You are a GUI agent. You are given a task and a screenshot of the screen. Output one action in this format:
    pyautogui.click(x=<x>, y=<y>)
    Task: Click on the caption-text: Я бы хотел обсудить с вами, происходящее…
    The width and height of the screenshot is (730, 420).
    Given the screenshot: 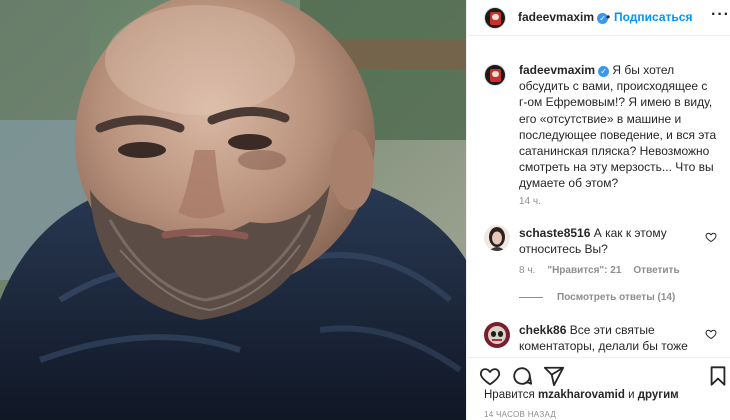 What is the action you would take?
    pyautogui.click(x=618, y=127)
    